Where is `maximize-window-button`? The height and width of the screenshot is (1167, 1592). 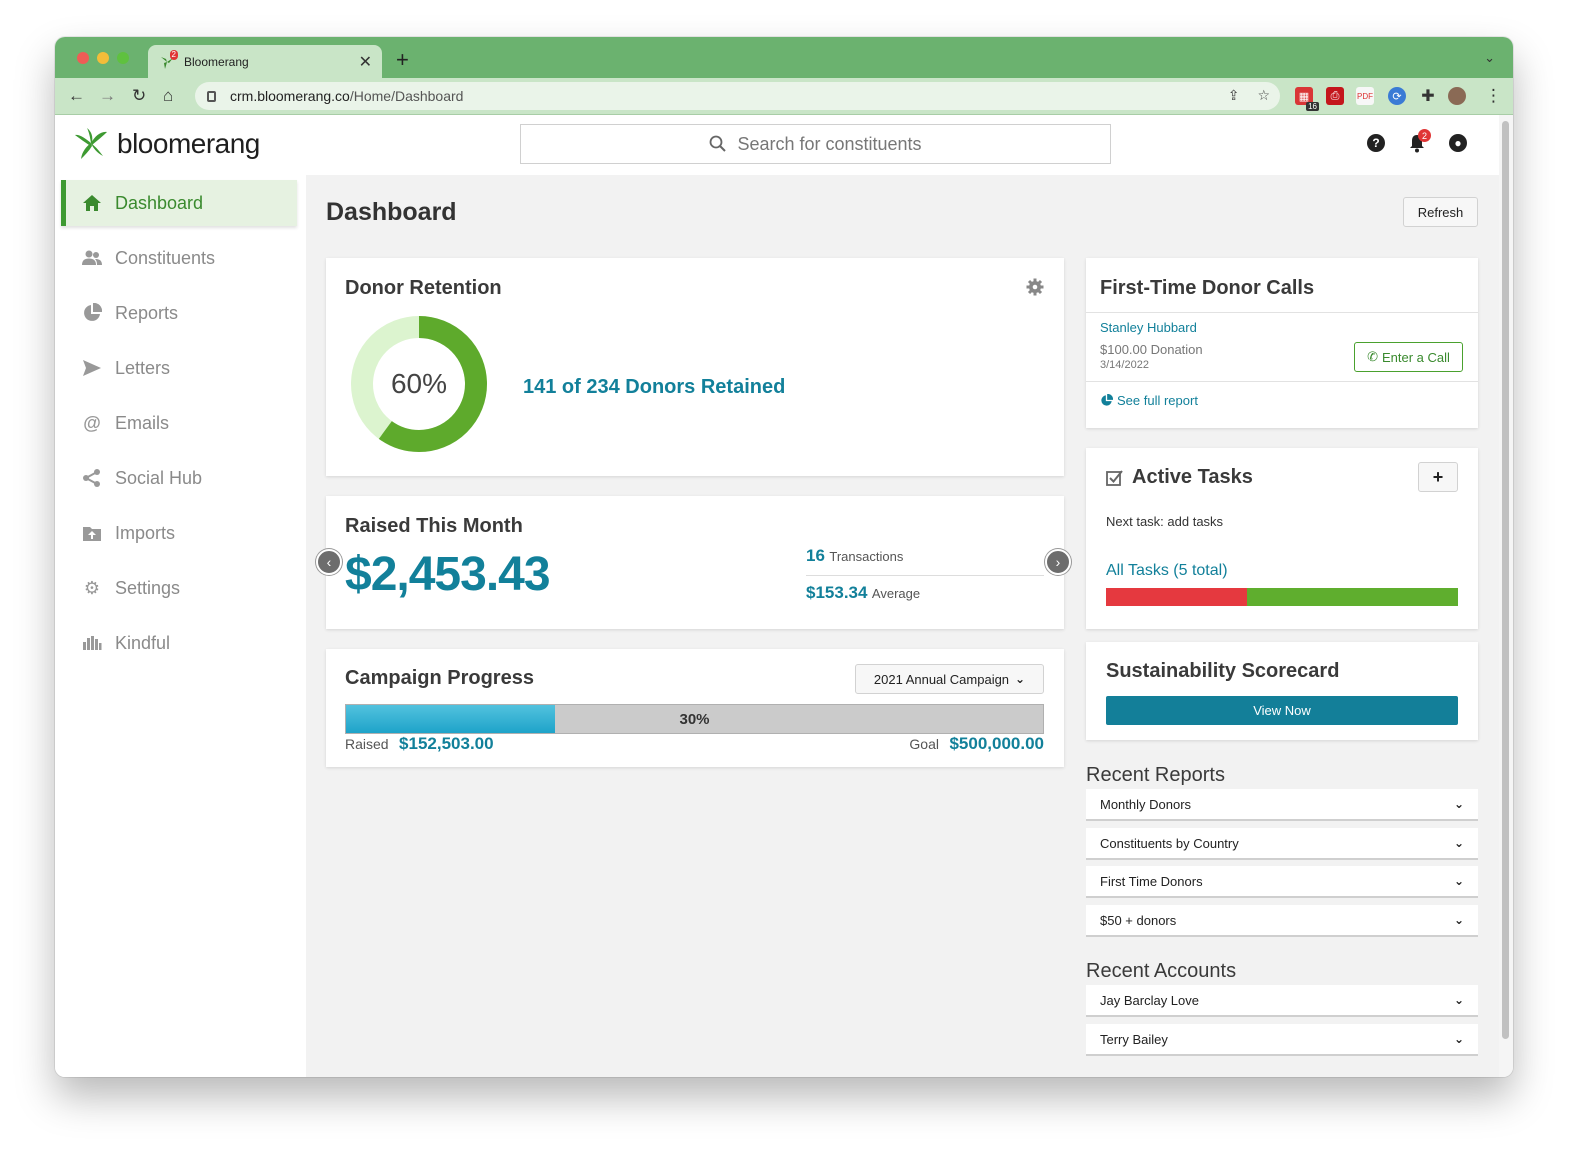 maximize-window-button is located at coordinates (123, 58).